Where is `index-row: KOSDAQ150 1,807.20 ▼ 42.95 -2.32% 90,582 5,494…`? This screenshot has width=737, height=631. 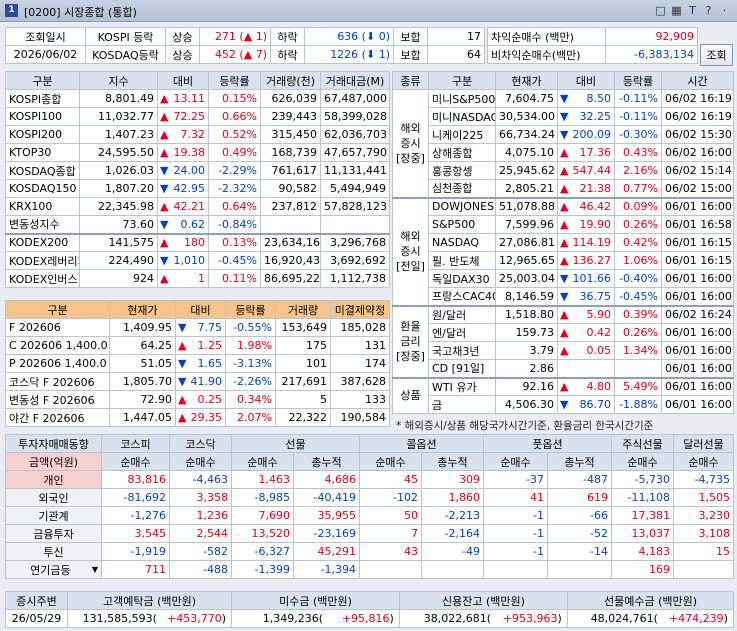 index-row: KOSDAQ150 1,807.20 ▼ 42.95 -2.32% 90,582 5,494… is located at coordinates (197, 188).